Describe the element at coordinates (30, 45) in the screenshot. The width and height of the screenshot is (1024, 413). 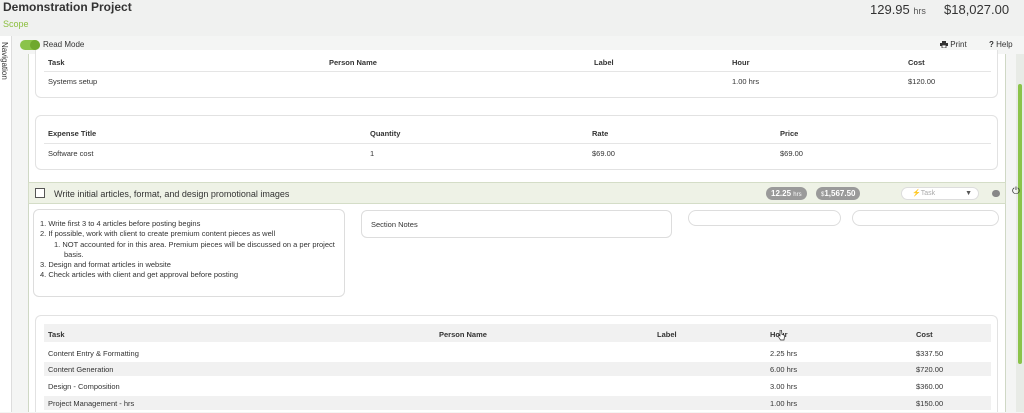
I see `read-mode-toggle` at that location.